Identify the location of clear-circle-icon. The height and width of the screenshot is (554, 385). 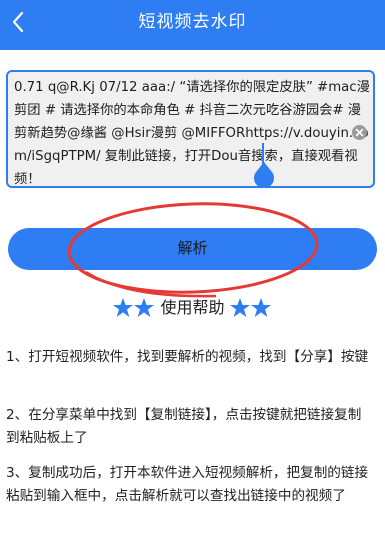
(359, 132).